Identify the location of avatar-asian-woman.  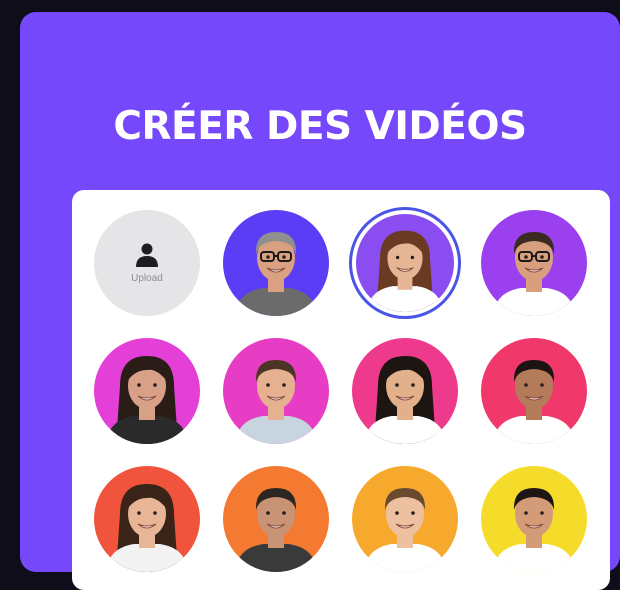
(405, 391).